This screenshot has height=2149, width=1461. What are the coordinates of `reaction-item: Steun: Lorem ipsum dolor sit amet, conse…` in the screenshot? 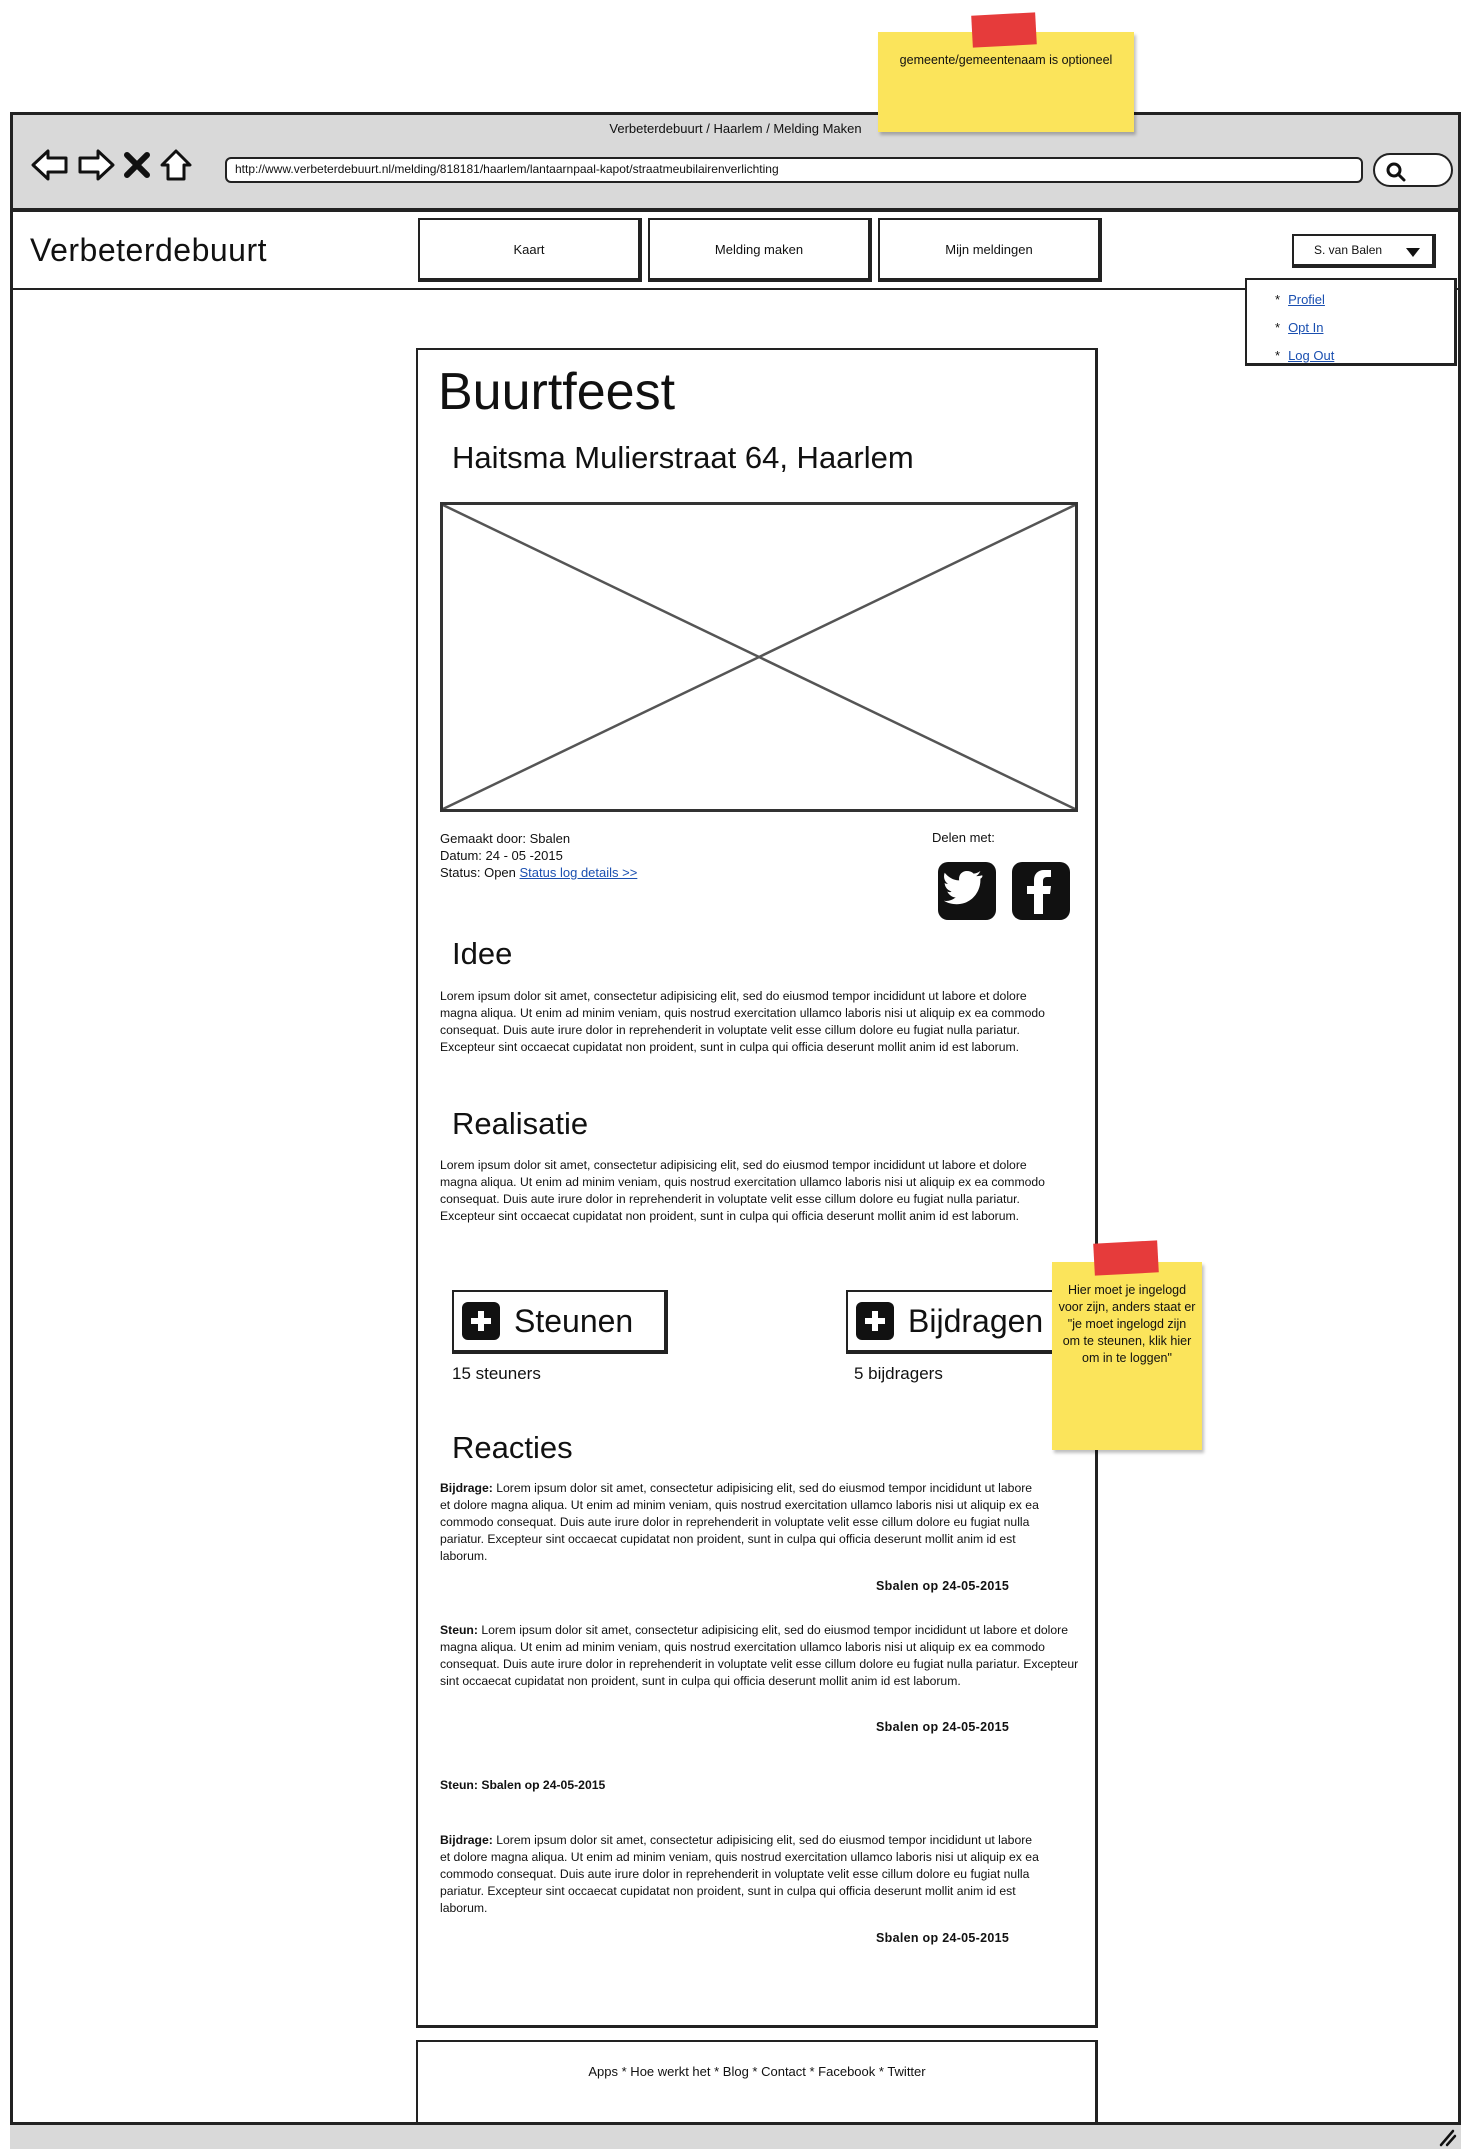 It's located at (760, 1656).